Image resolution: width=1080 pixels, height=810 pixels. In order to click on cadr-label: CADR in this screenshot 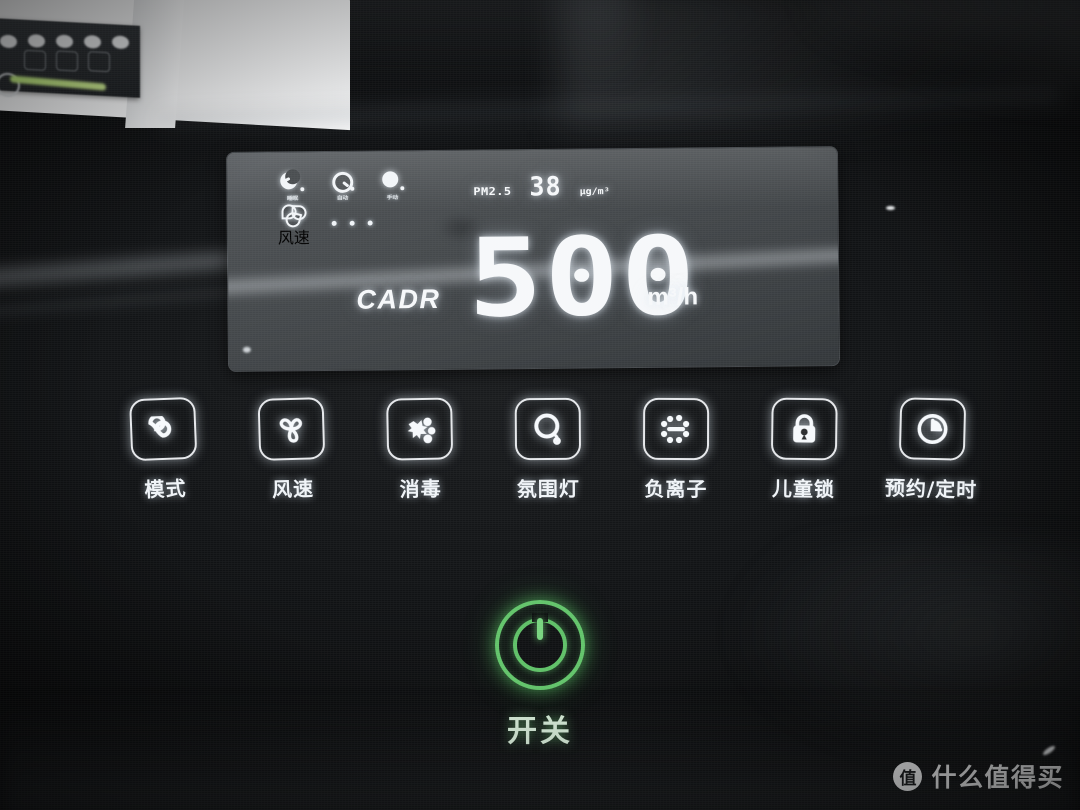, I will do `click(398, 299)`.